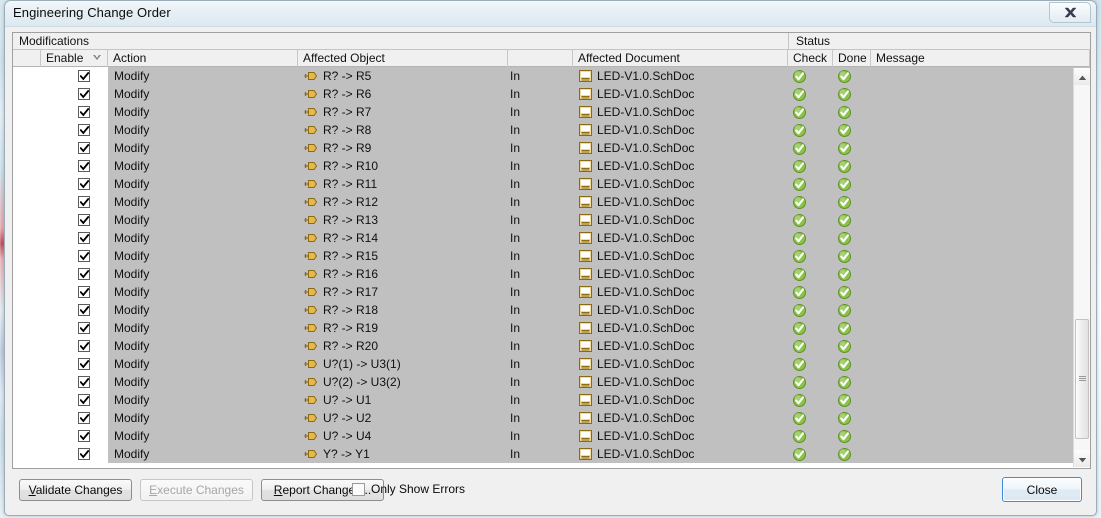 Image resolution: width=1101 pixels, height=518 pixels. I want to click on table-row: Modify R? -> R6 In LED-V1.0.SchDoc, so click(551, 94).